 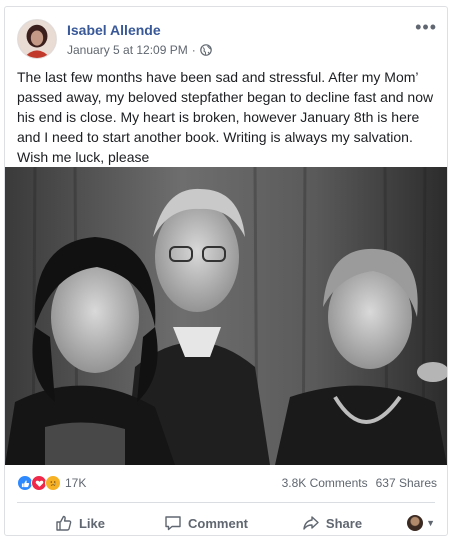 I want to click on post-meta: January 5 at 12:09 PM ·, so click(x=139, y=50).